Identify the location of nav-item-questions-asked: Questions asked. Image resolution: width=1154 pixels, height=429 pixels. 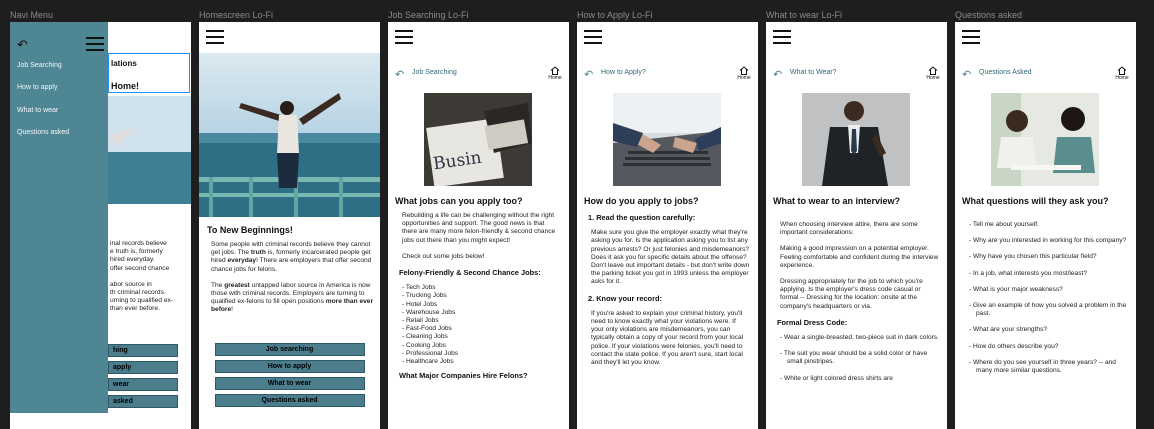
(43, 132).